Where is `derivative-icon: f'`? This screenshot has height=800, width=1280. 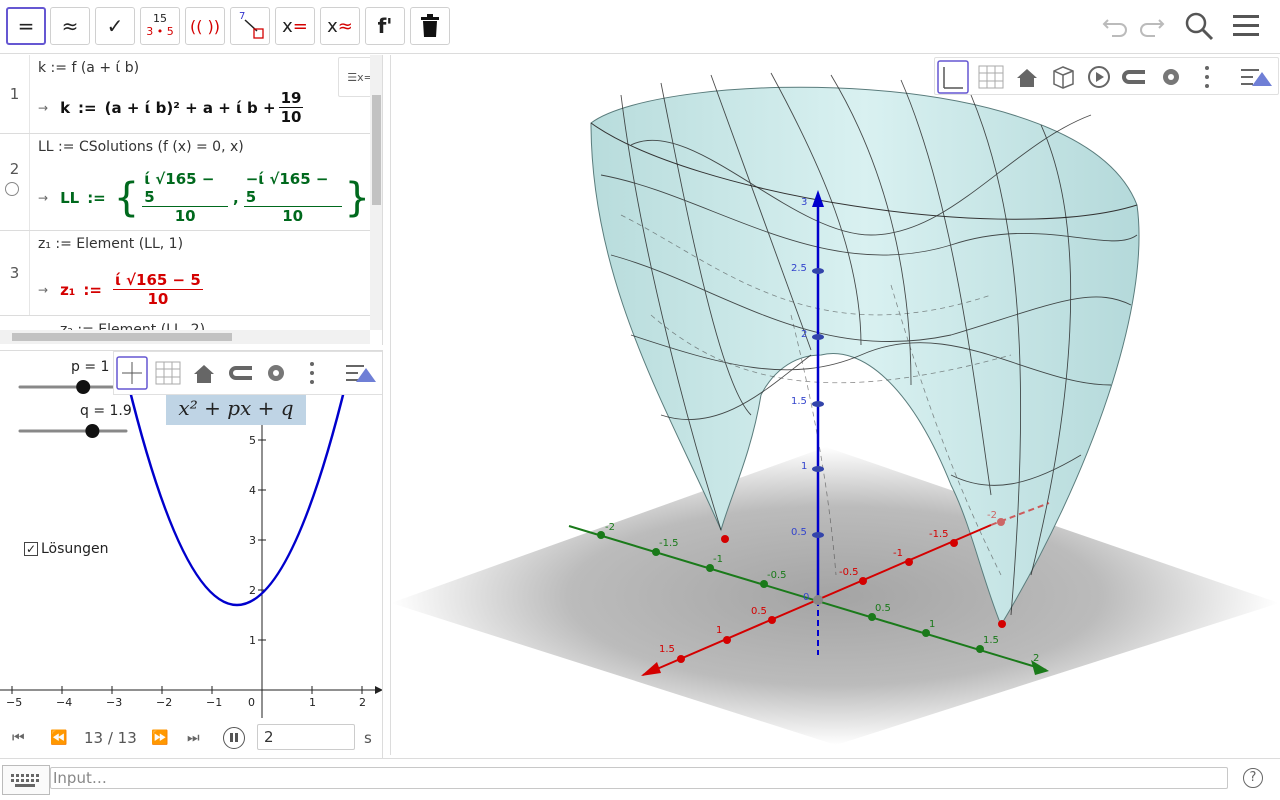 derivative-icon: f' is located at coordinates (385, 26).